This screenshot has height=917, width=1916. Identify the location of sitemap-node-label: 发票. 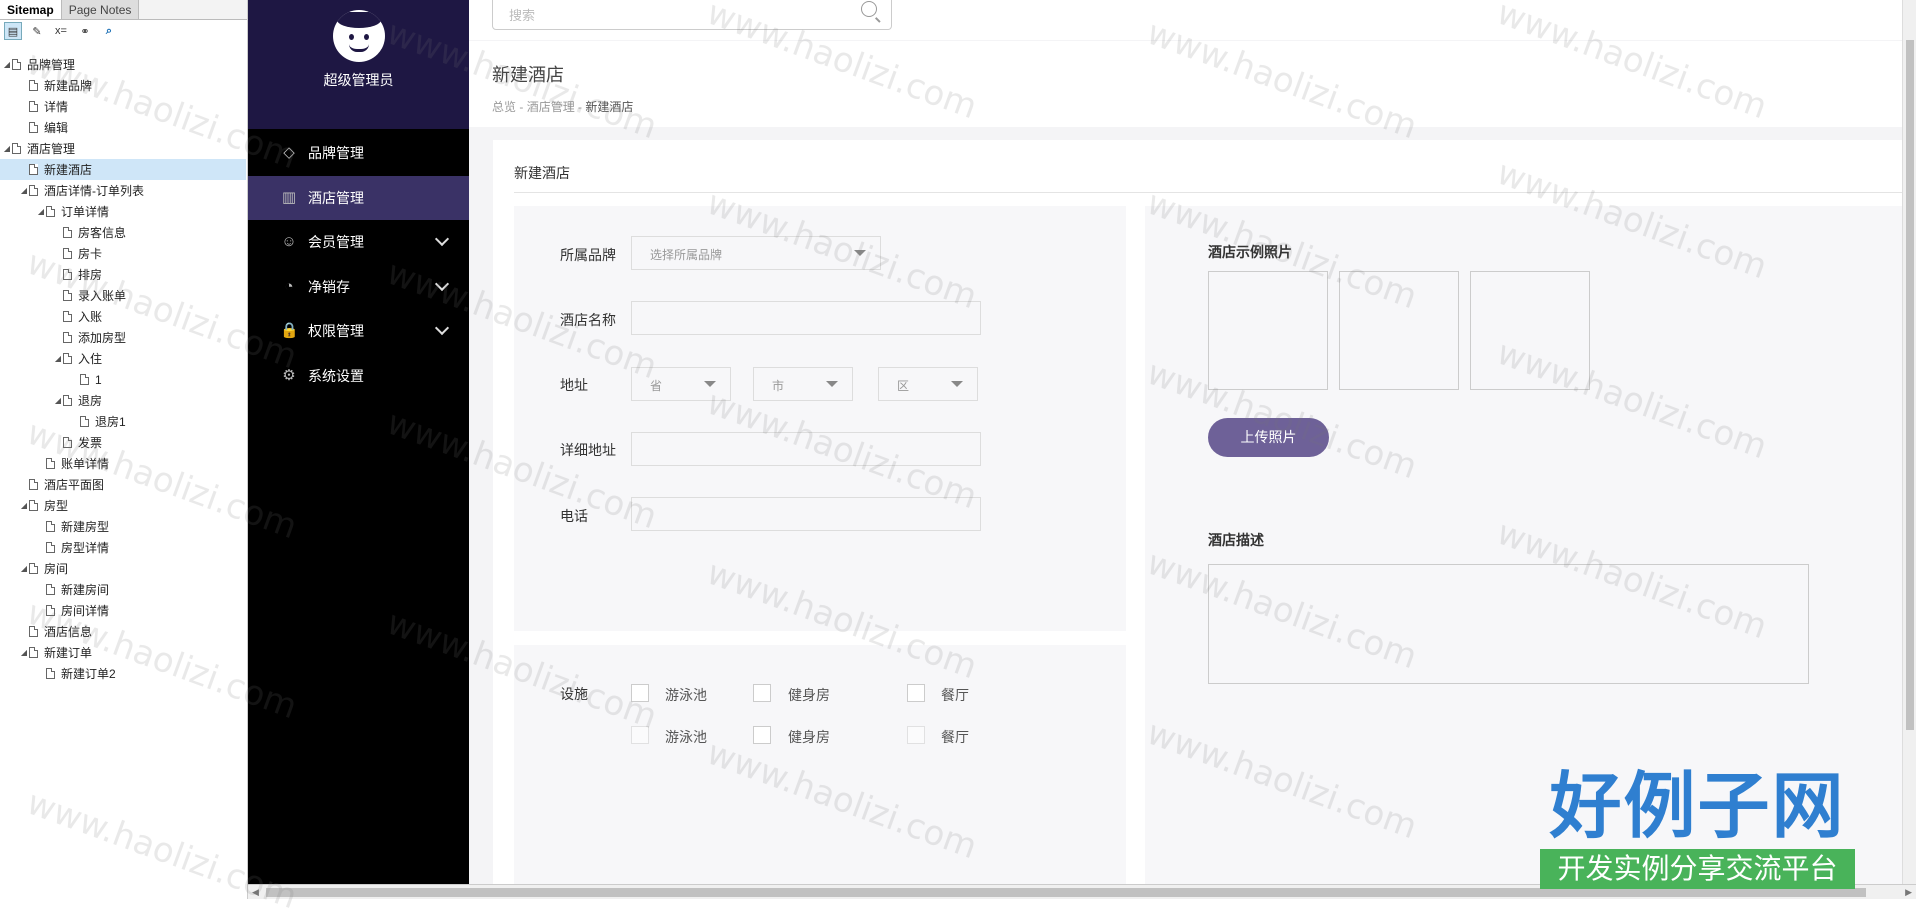
(90, 443).